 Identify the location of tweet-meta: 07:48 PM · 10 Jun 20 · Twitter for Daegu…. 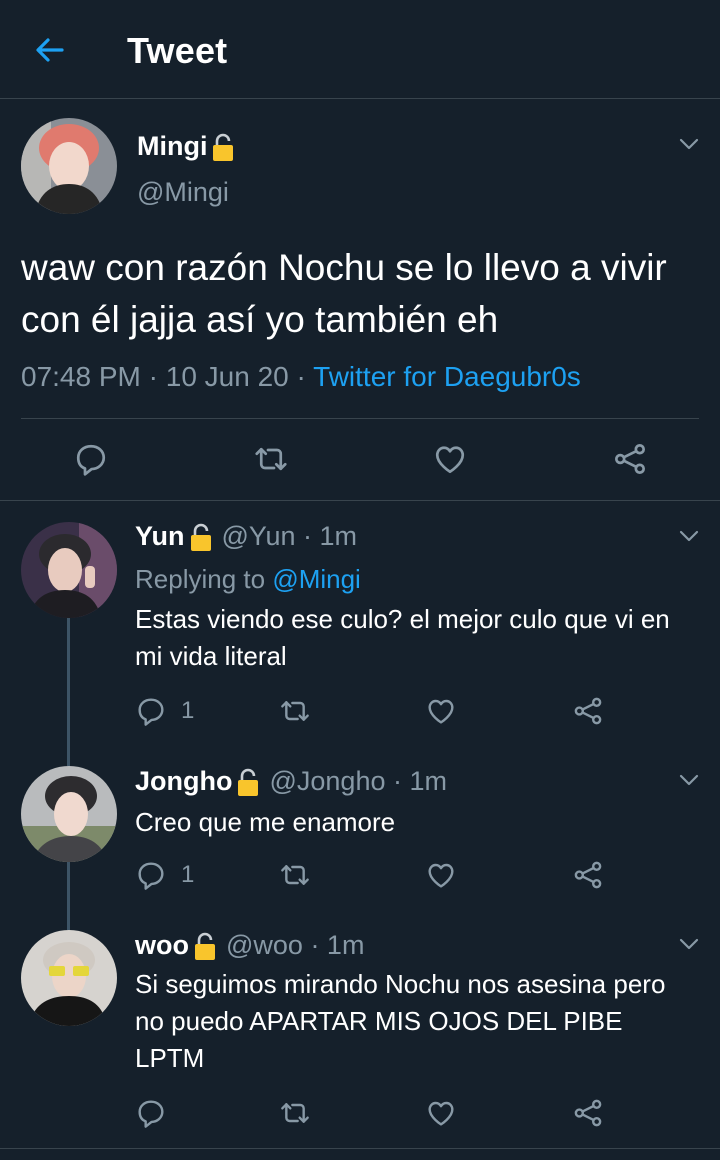
(301, 377).